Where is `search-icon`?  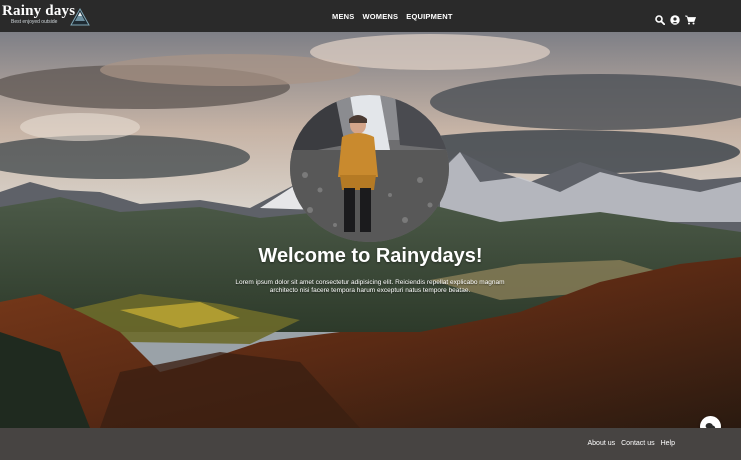
search-icon is located at coordinates (660, 19).